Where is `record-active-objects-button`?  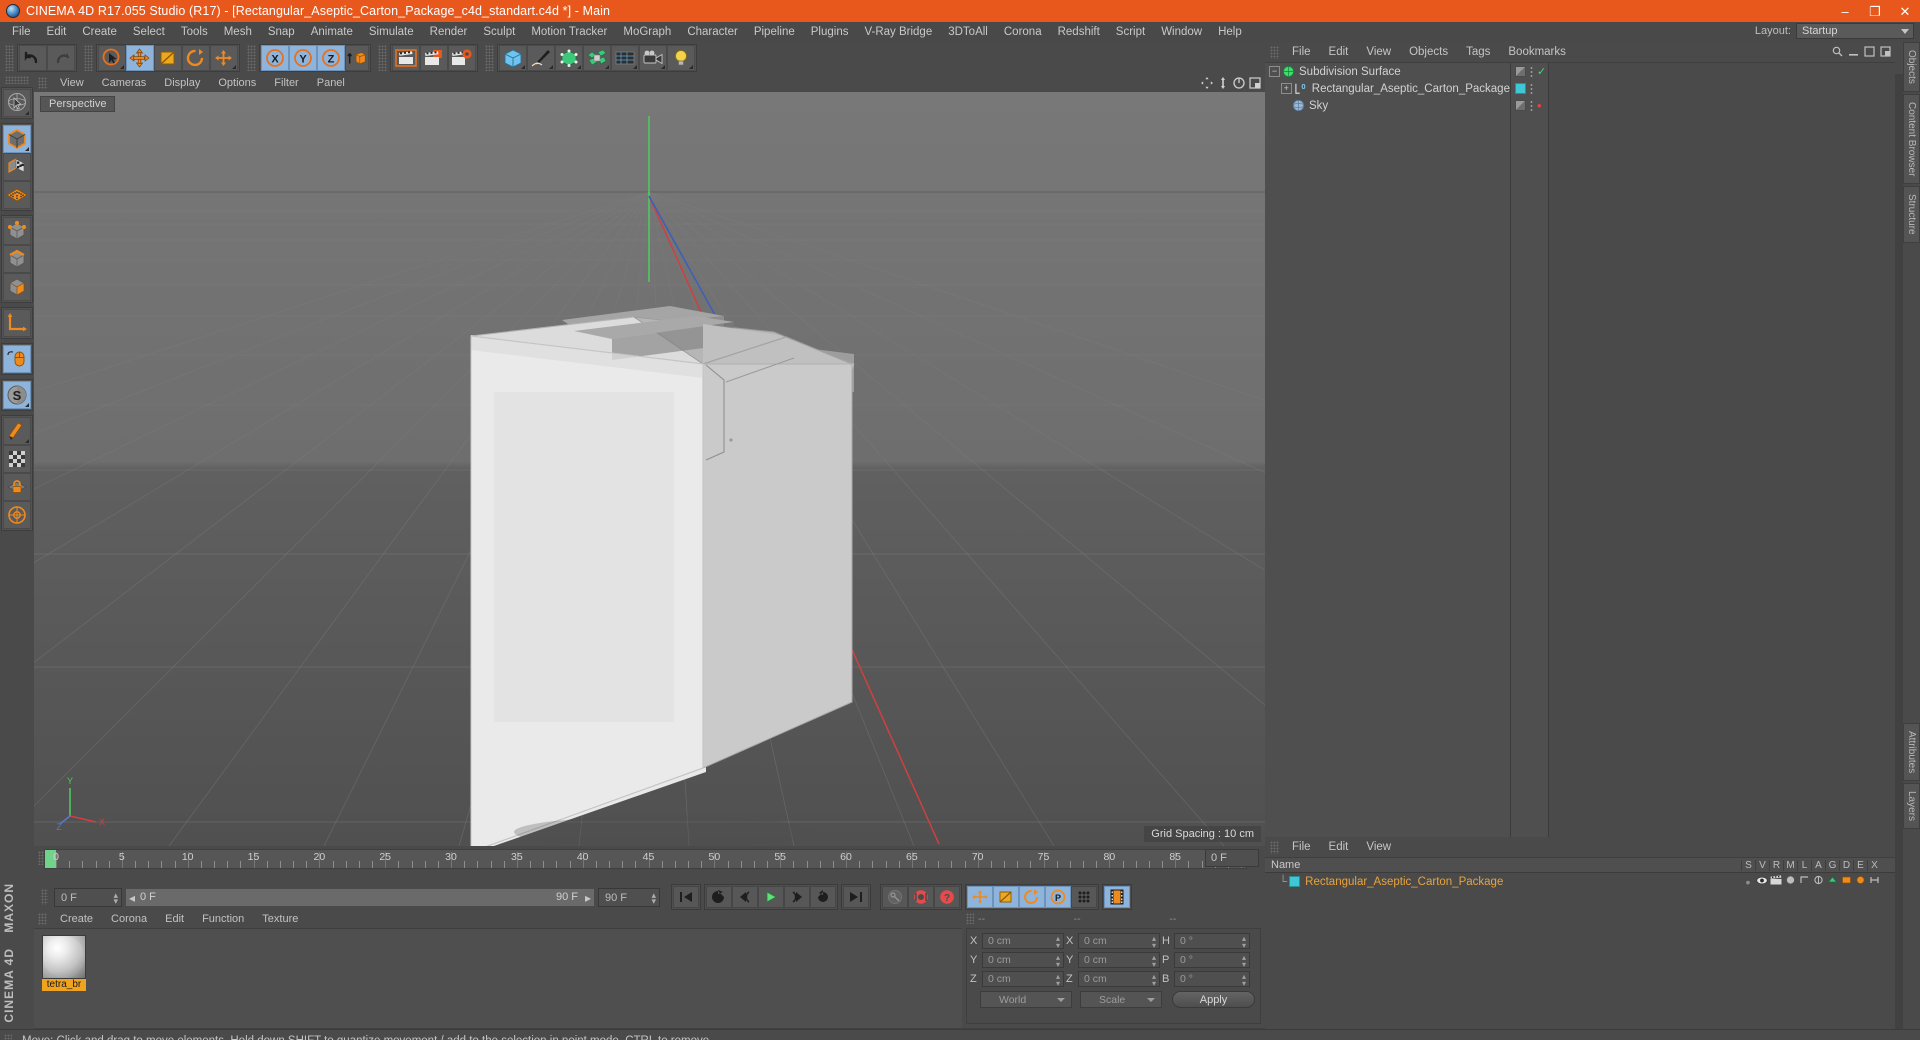
record-active-objects-button is located at coordinates (921, 897).